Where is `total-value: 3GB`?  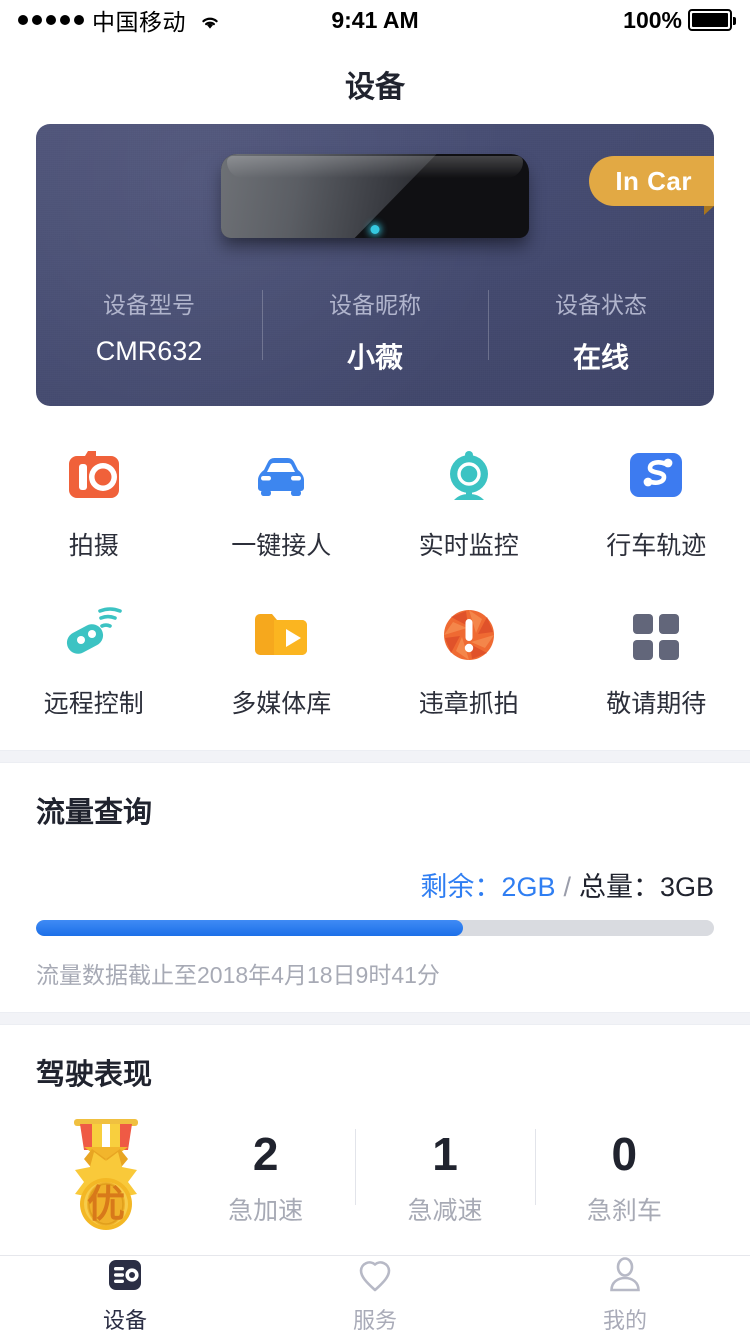
total-value: 3GB is located at coordinates (686, 887).